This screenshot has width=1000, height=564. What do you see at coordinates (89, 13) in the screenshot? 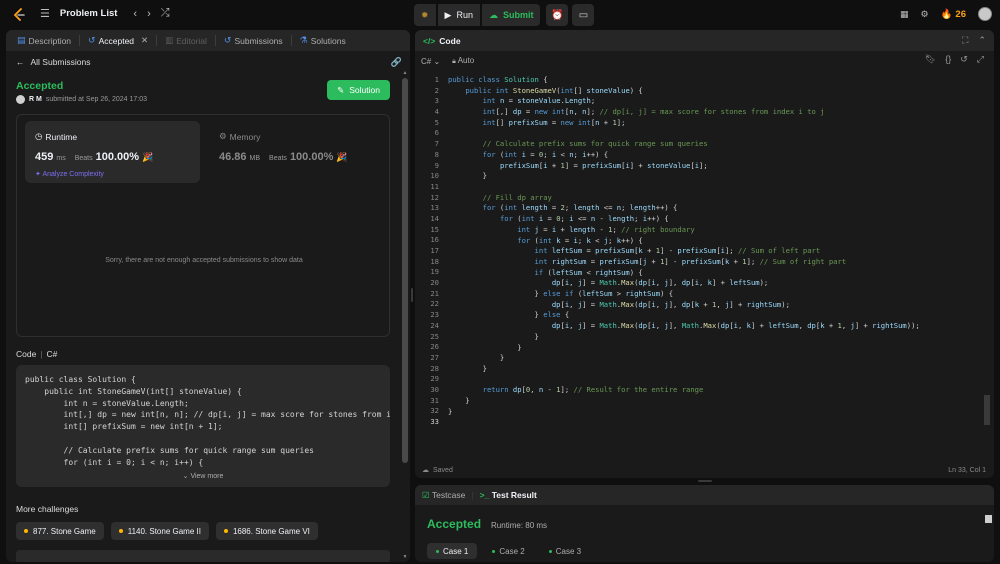
I see `problem-list-link: Problem List` at bounding box center [89, 13].